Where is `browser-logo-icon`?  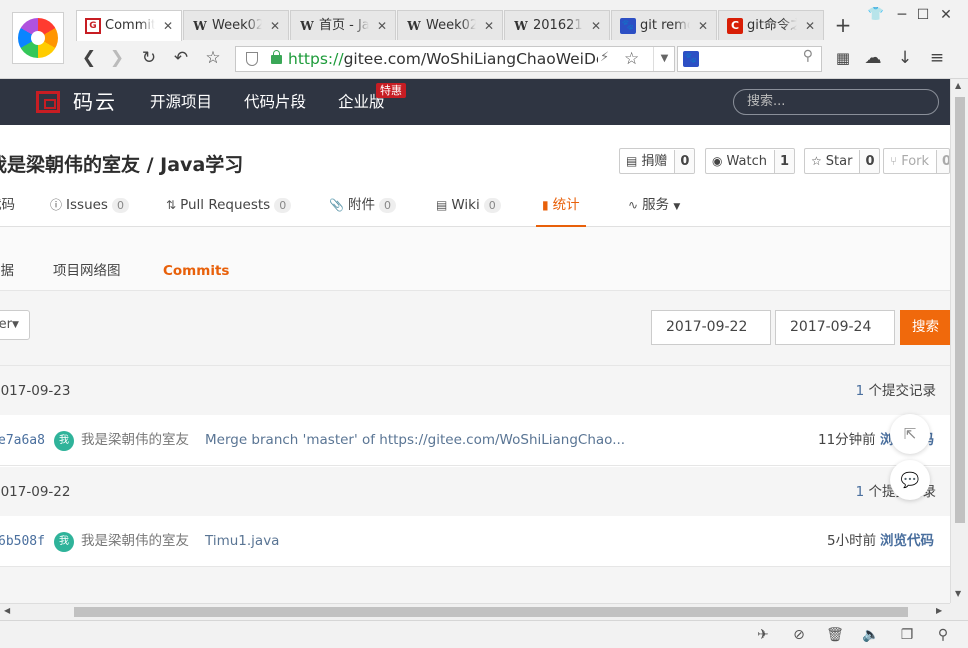
browser-logo-icon is located at coordinates (38, 38).